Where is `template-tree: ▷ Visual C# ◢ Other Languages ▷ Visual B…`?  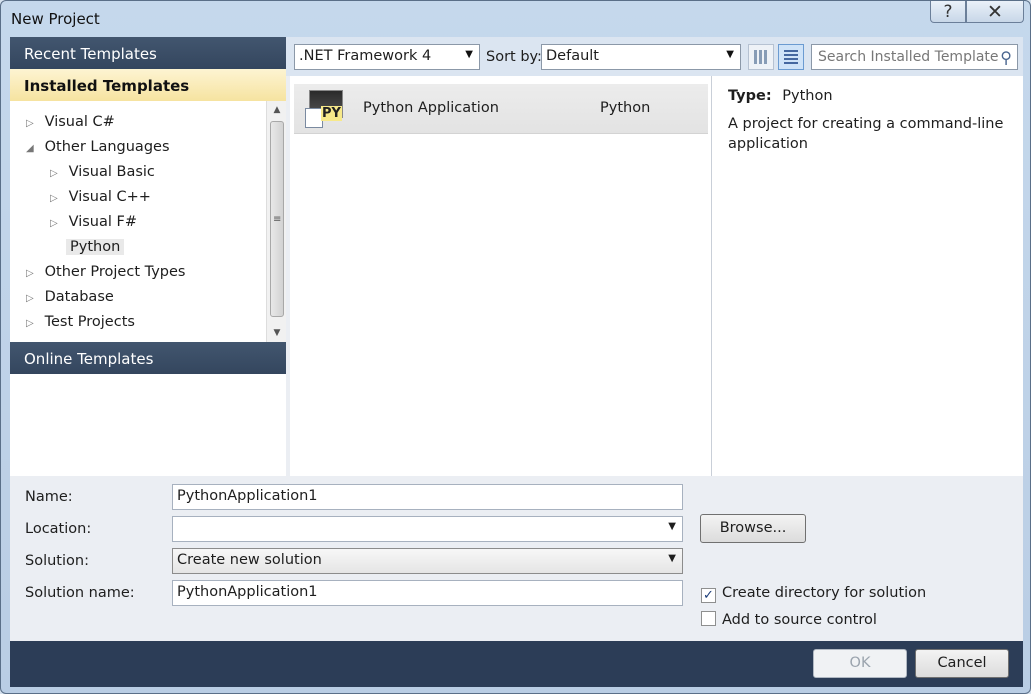
template-tree: ▷ Visual C# ◢ Other Languages ▷ Visual B… is located at coordinates (138, 221).